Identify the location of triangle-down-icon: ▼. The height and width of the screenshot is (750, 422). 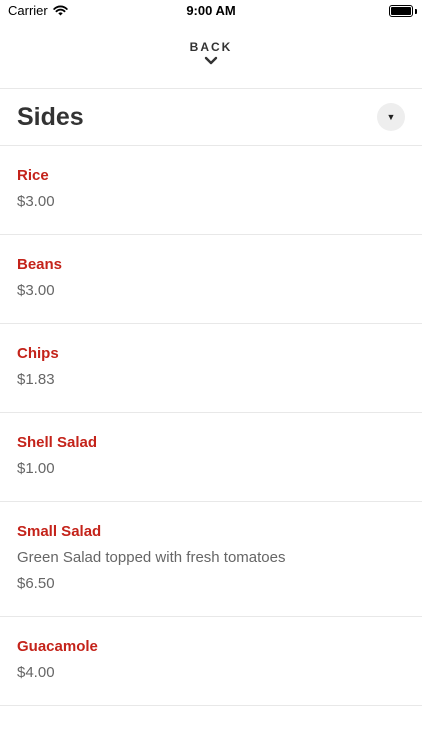
(391, 117).